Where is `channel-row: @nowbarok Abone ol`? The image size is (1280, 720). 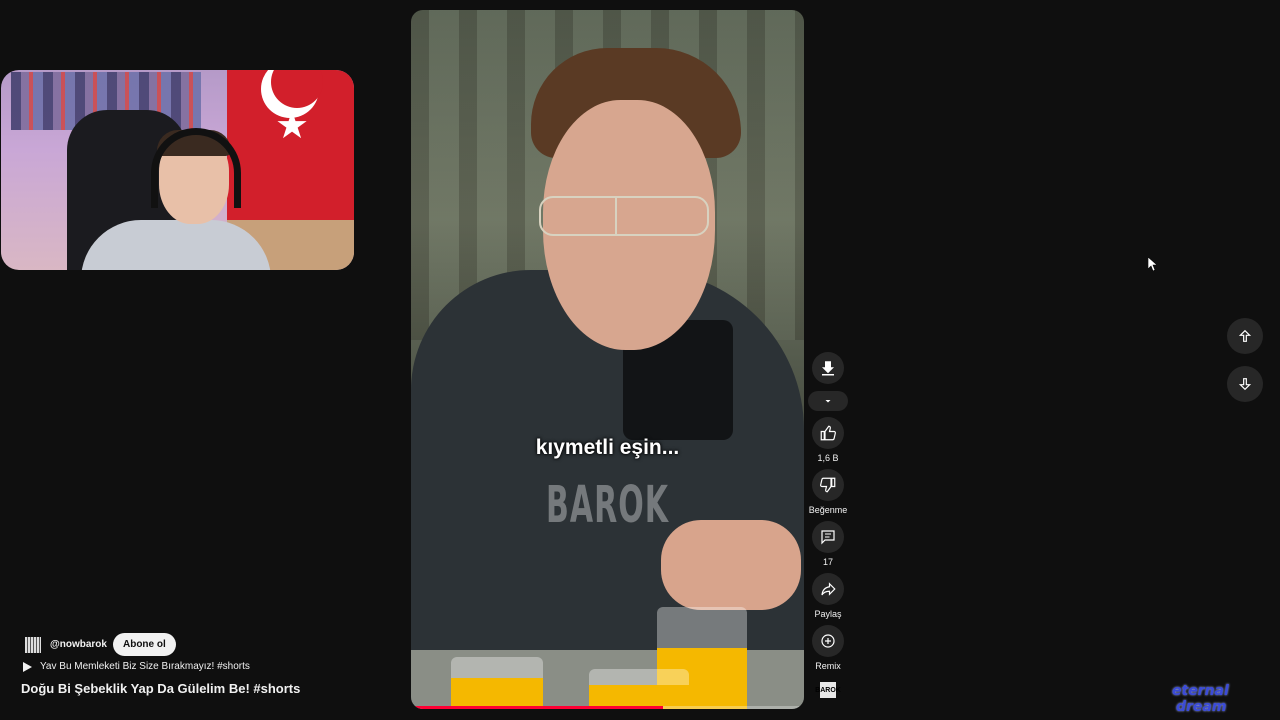 channel-row: @nowbarok Abone ol is located at coordinates (100, 644).